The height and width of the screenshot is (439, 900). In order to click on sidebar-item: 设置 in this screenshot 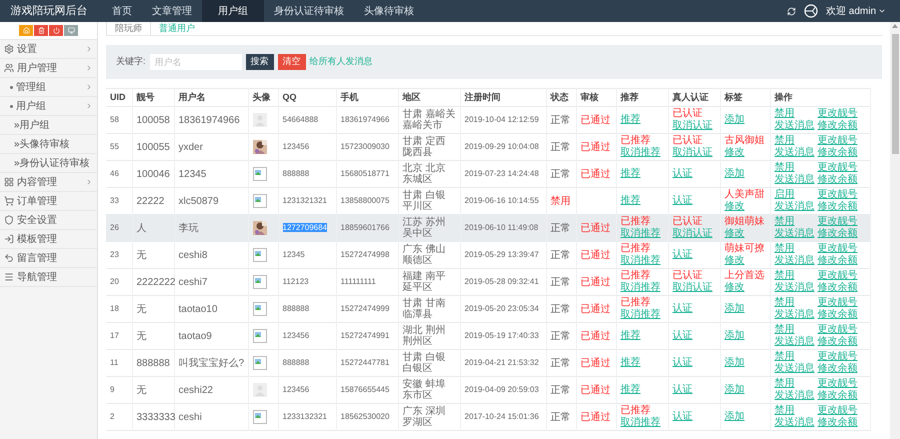, I will do `click(48, 49)`.